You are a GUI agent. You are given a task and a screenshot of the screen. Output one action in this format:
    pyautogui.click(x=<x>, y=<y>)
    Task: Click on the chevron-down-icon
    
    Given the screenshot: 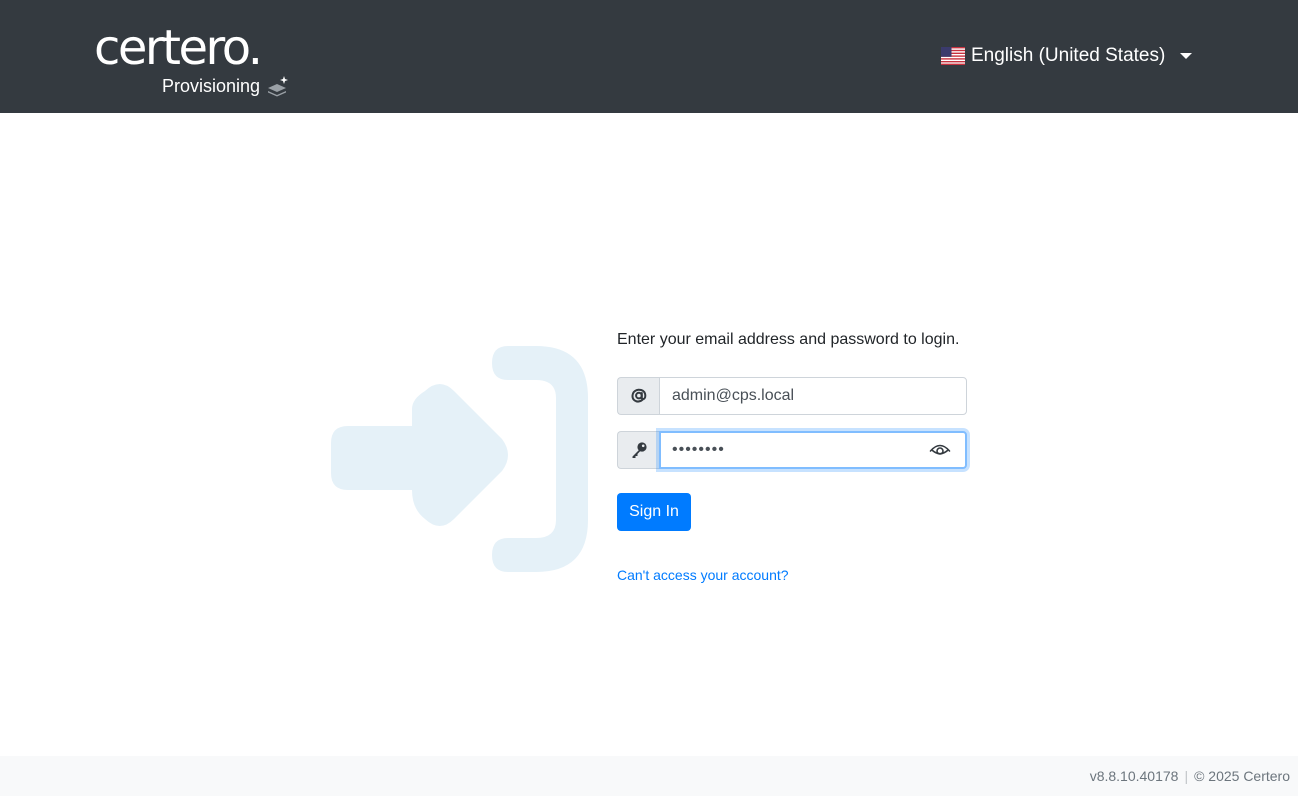 What is the action you would take?
    pyautogui.click(x=1186, y=56)
    